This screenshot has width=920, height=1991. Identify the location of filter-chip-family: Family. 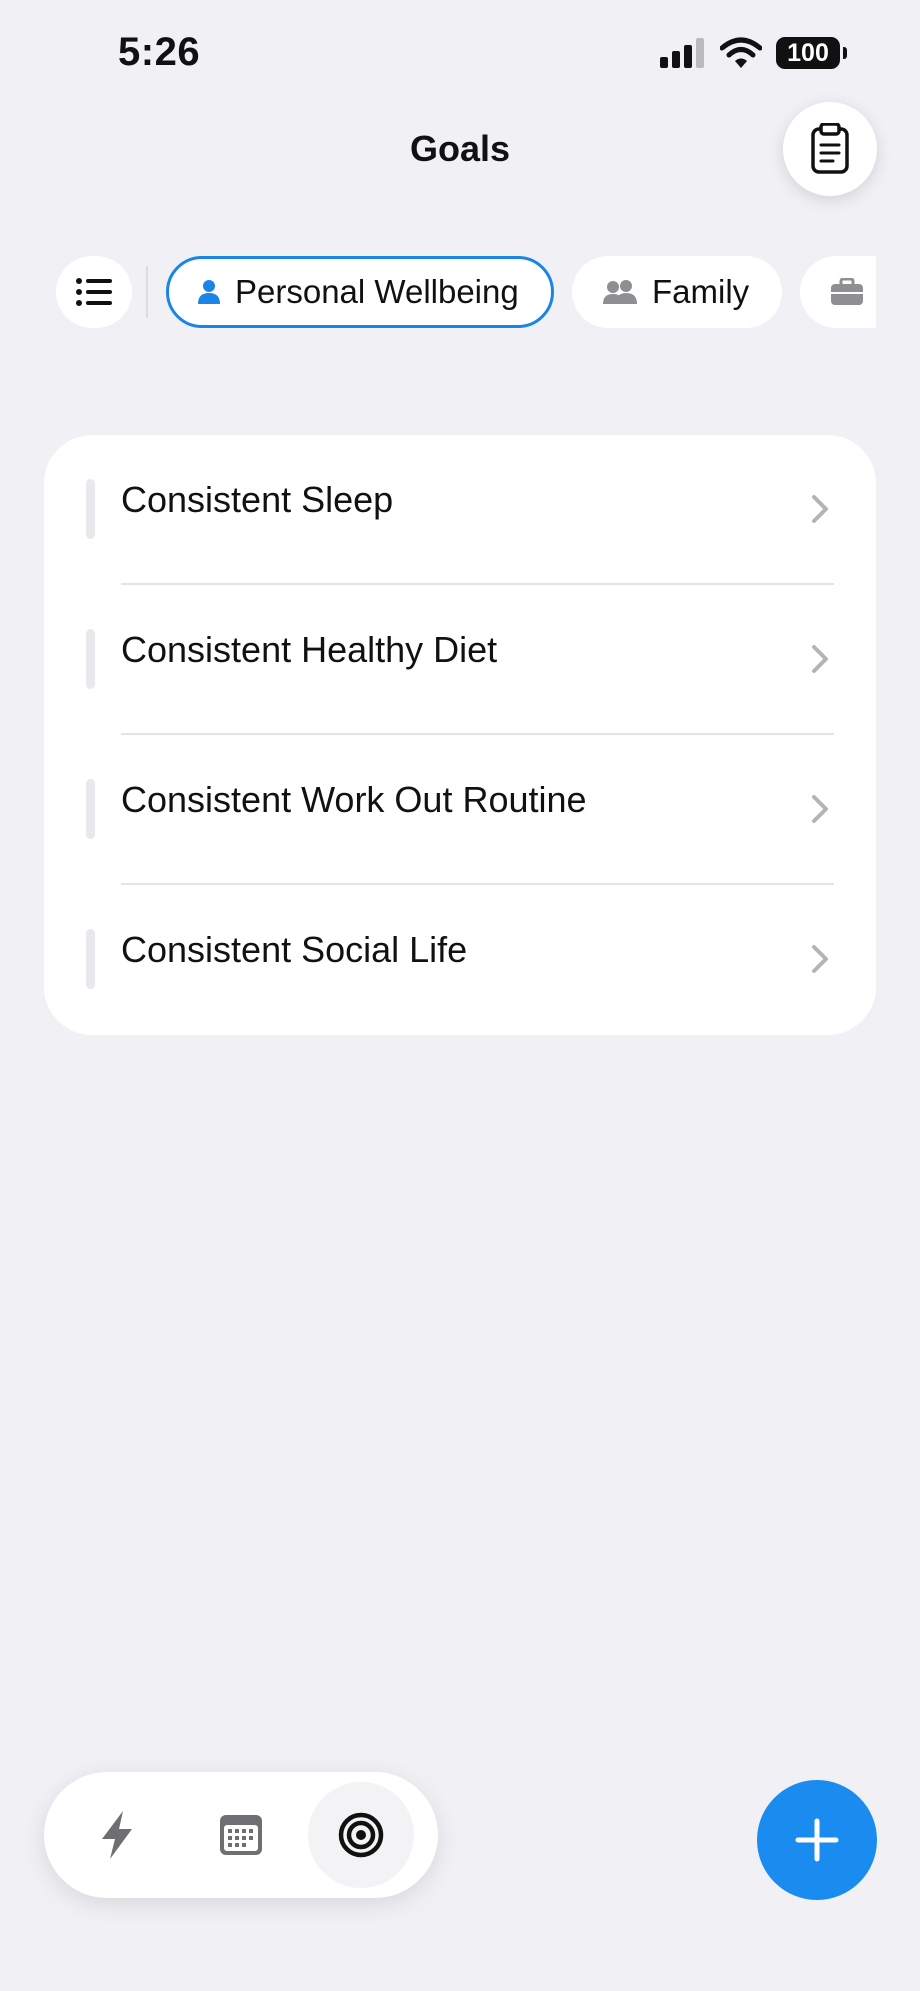
(677, 292).